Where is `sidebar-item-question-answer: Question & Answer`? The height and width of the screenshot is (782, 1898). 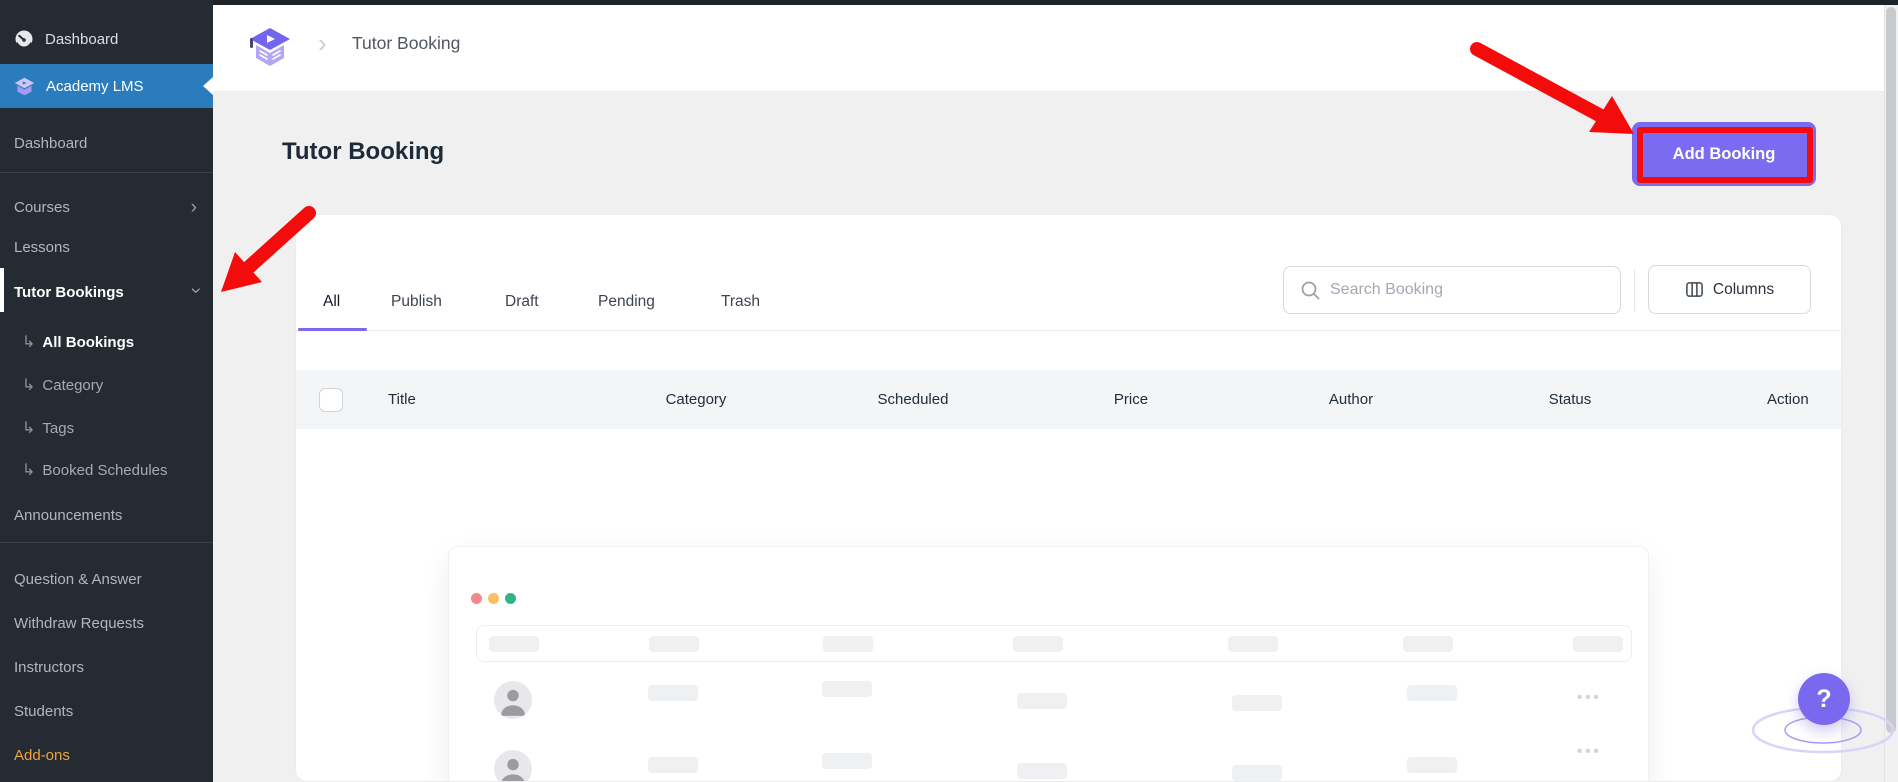
sidebar-item-question-answer: Question & Answer is located at coordinates (106, 579).